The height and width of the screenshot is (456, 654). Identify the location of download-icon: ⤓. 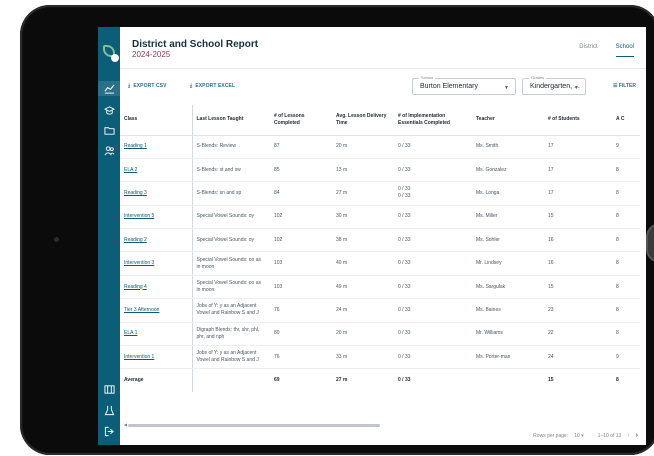
(129, 86).